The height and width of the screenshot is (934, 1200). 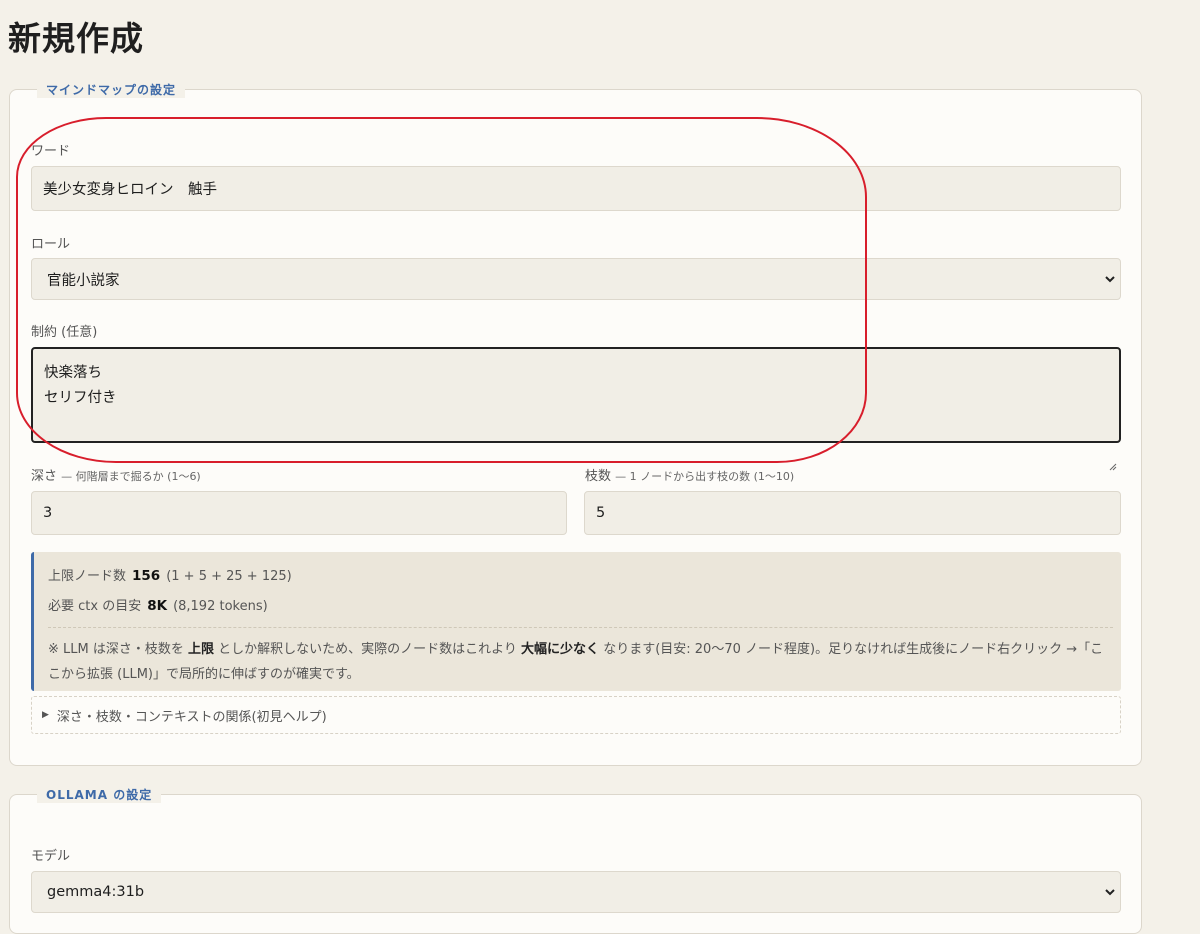 I want to click on role-select: 官能小説家, so click(x=576, y=279).